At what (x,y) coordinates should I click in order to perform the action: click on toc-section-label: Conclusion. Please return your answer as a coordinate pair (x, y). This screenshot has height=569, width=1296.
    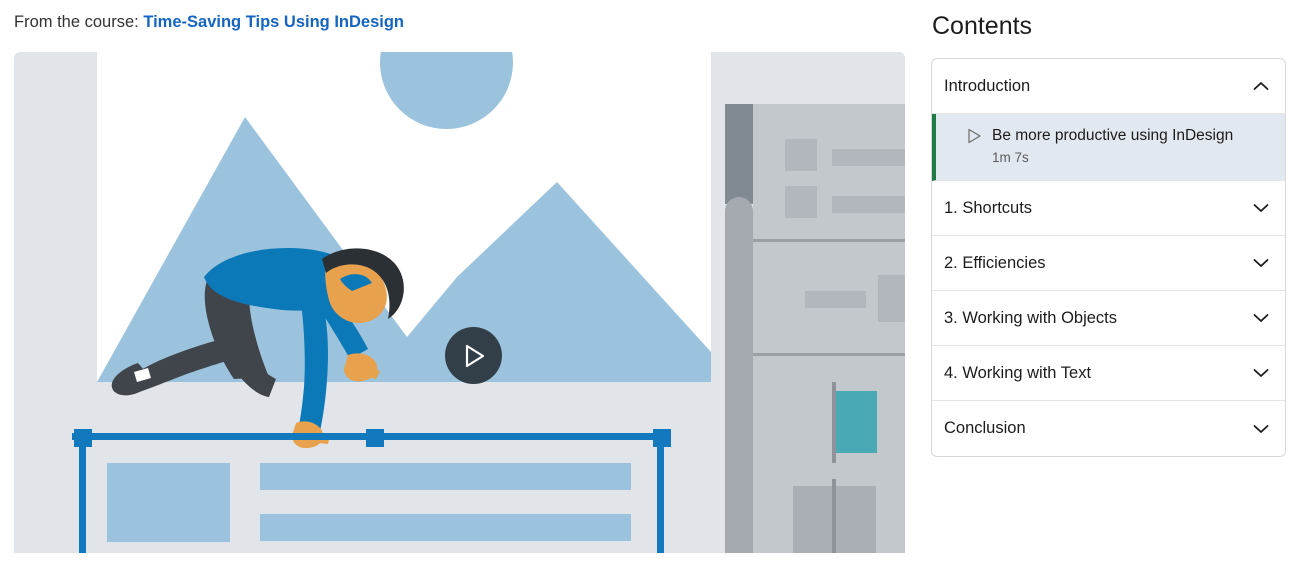
    Looking at the image, I should click on (985, 428).